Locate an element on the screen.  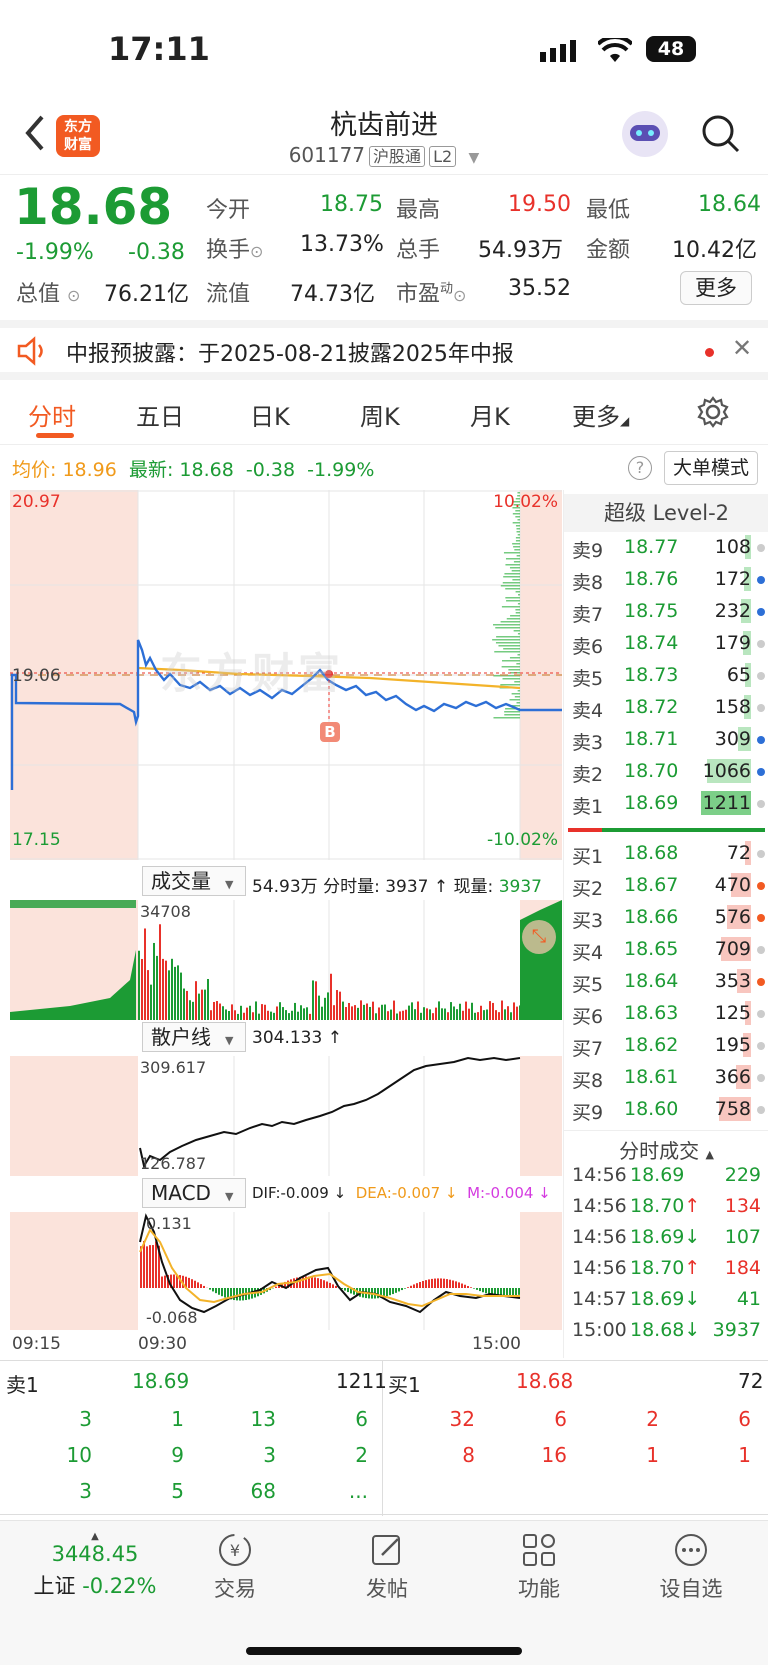
level-volume: 125 is located at coordinates (732, 1013).